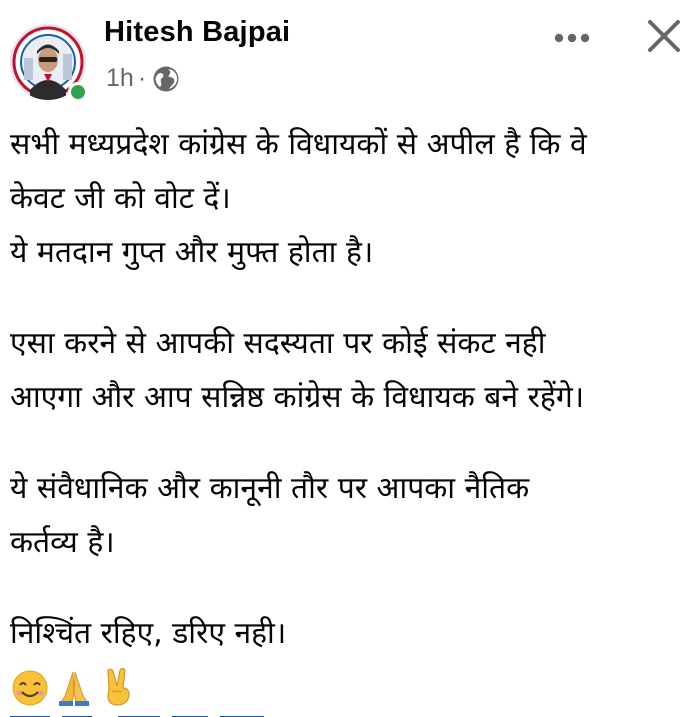 The height and width of the screenshot is (717, 683). I want to click on emoji-row, so click(74, 686).